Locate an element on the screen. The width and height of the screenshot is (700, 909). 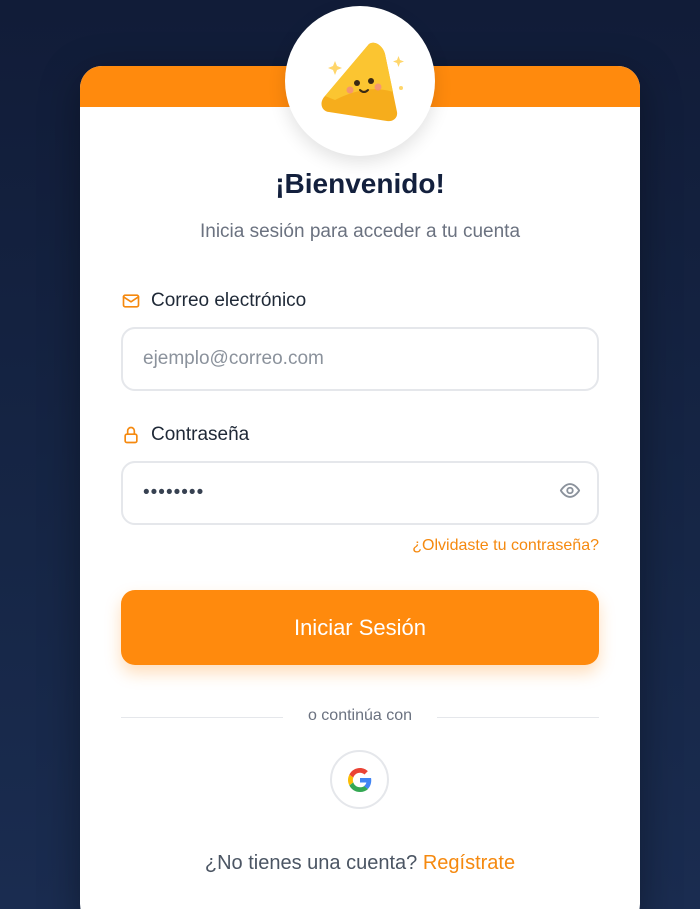
password-label-text: Contraseña is located at coordinates (200, 434).